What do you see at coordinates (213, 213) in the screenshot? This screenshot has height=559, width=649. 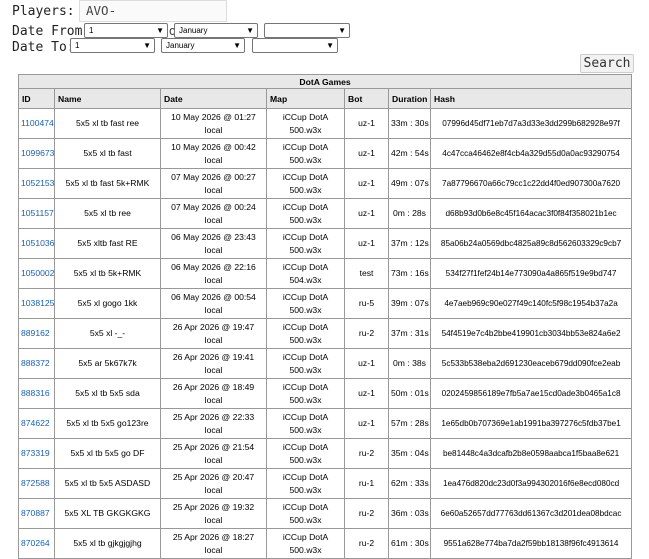 I see `game-date: 07 May 2026 @ 00:24 local` at bounding box center [213, 213].